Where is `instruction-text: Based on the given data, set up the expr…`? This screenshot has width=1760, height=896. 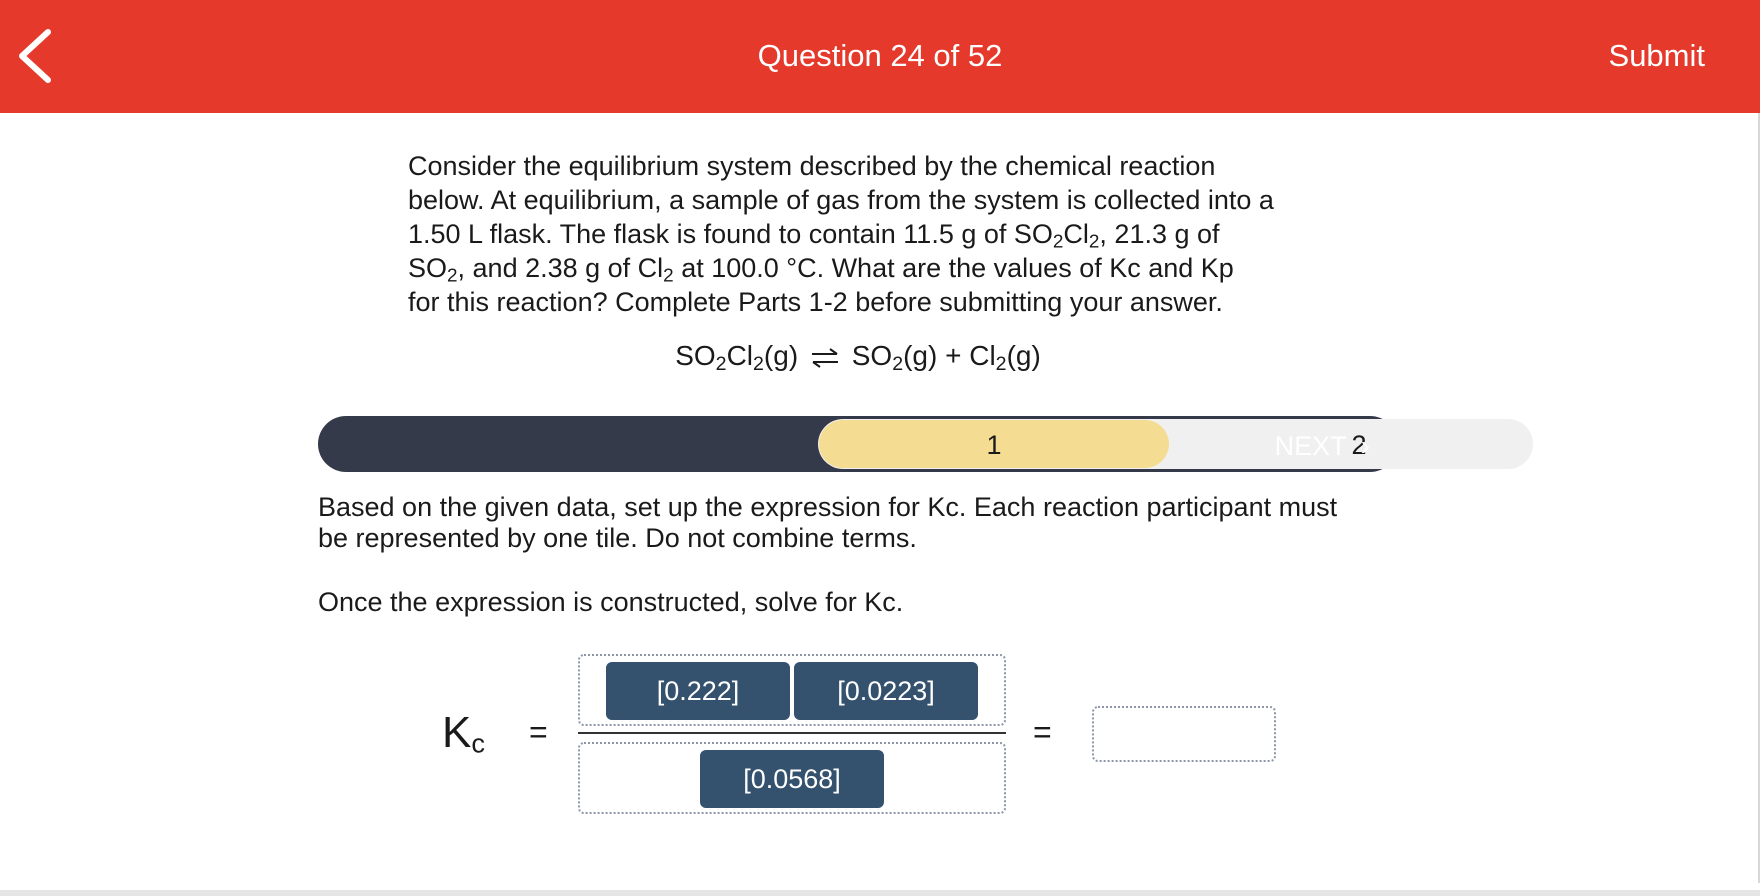 instruction-text: Based on the given data, set up the expr… is located at coordinates (828, 522).